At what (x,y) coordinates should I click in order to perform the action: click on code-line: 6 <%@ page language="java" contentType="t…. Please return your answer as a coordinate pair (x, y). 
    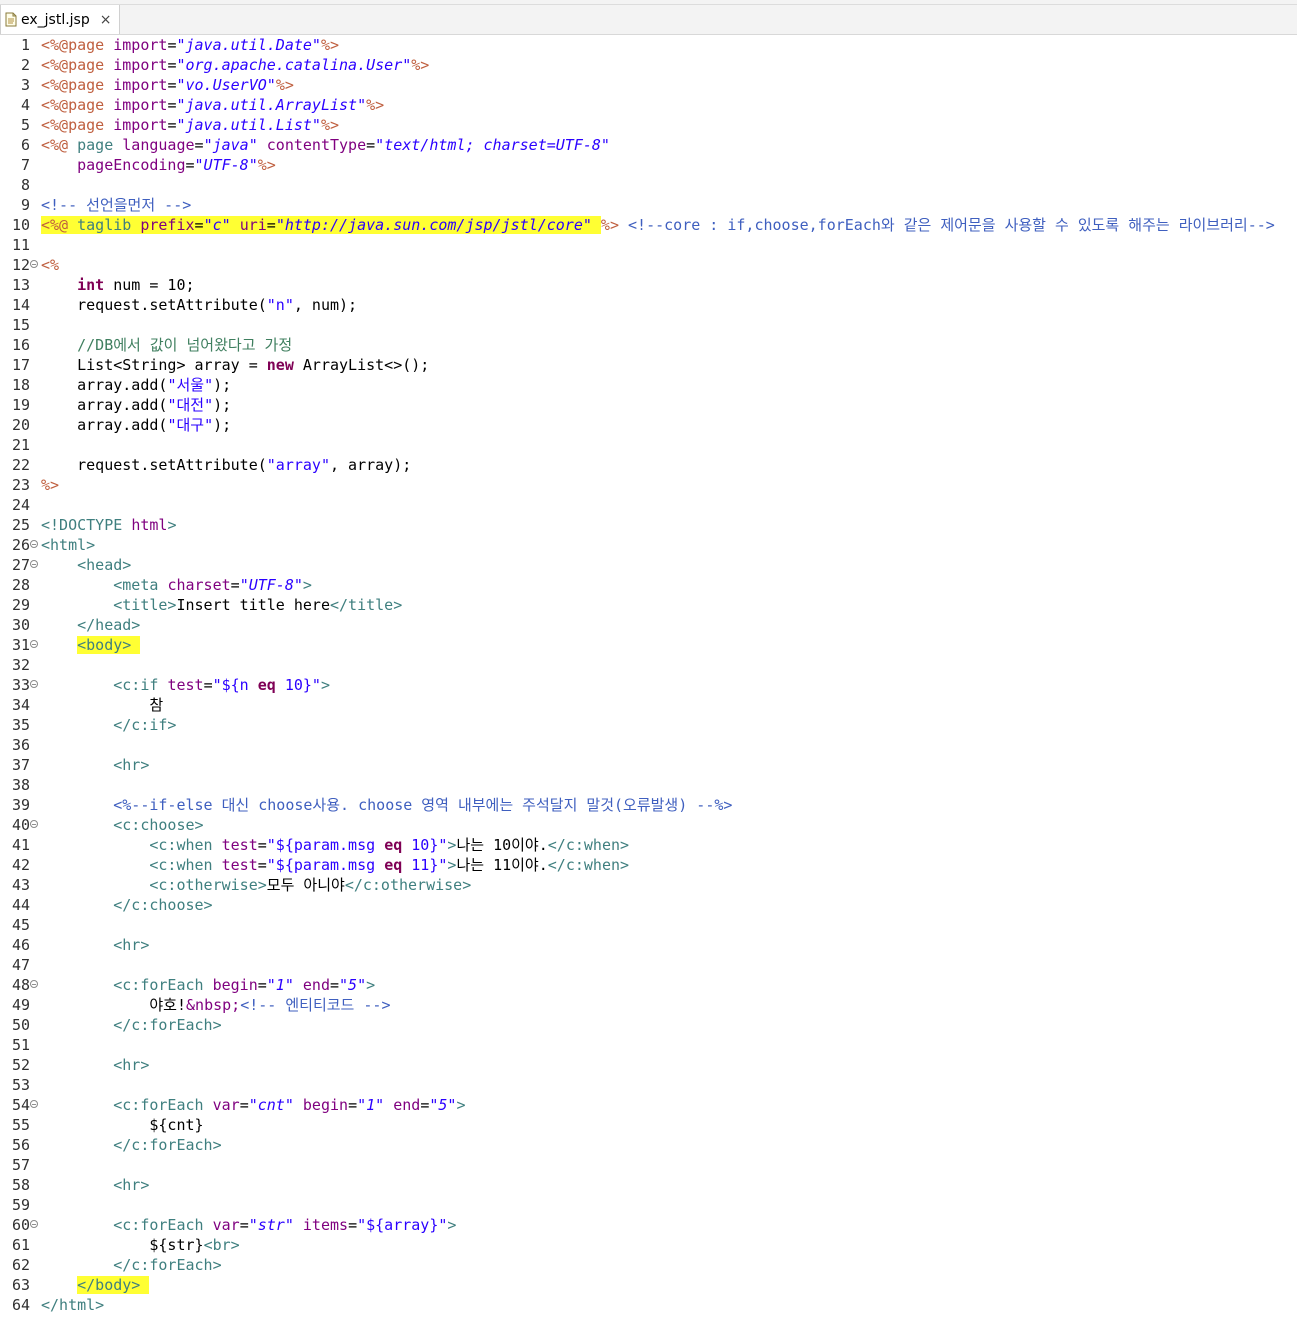
    Looking at the image, I should click on (648, 145).